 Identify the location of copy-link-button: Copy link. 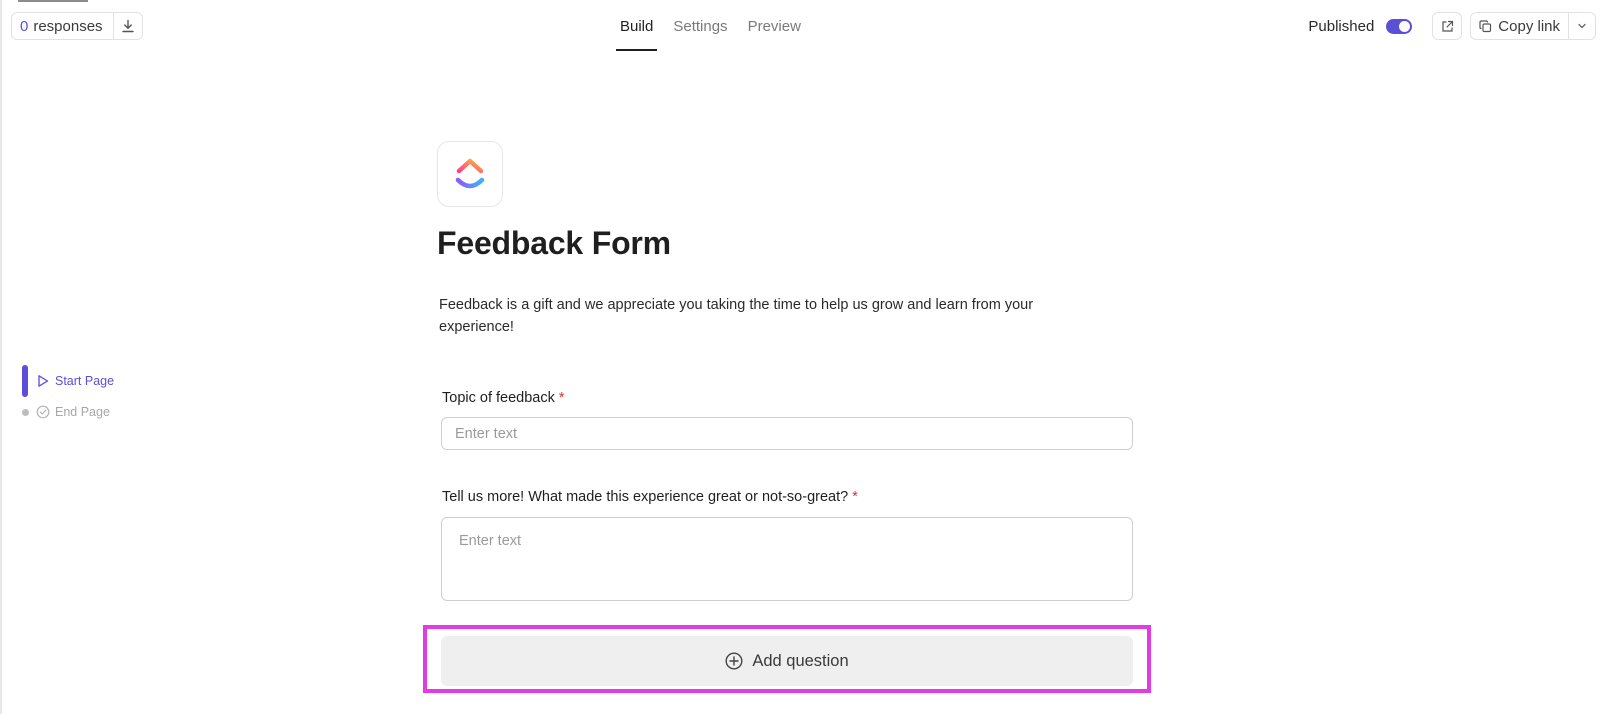
(1520, 26).